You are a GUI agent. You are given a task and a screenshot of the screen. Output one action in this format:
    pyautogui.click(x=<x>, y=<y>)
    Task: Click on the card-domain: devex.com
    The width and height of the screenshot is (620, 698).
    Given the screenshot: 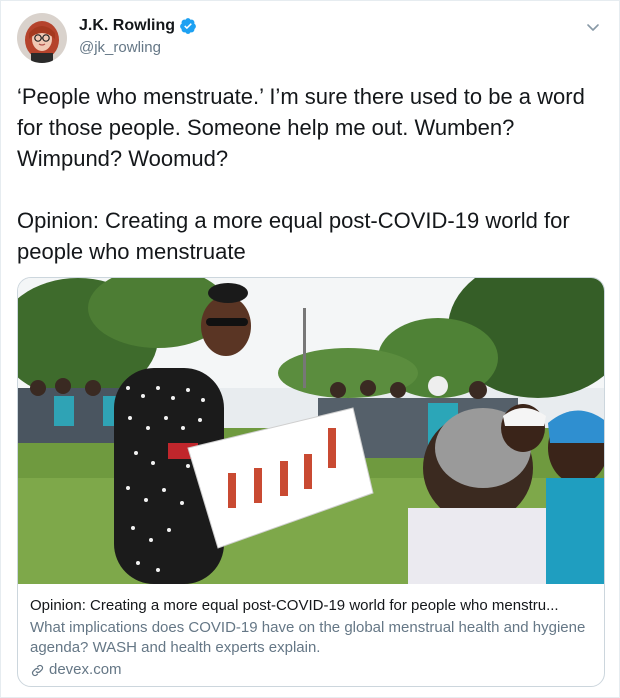 What is the action you would take?
    pyautogui.click(x=313, y=670)
    